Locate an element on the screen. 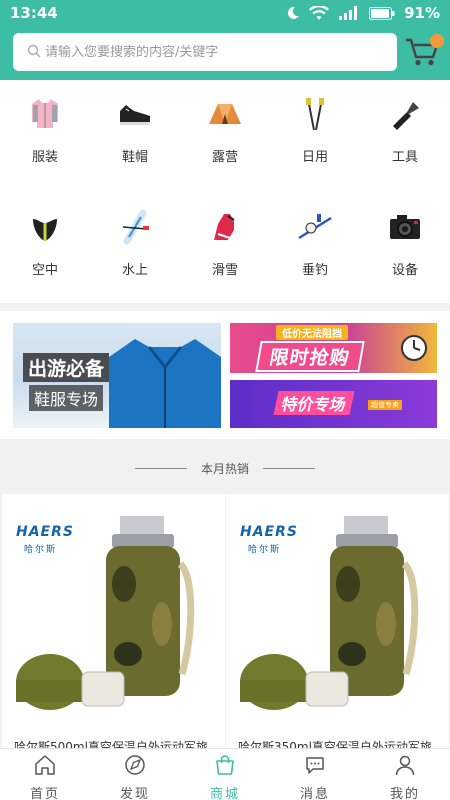 The width and height of the screenshot is (450, 800). tab-mall: 商城 is located at coordinates (225, 774).